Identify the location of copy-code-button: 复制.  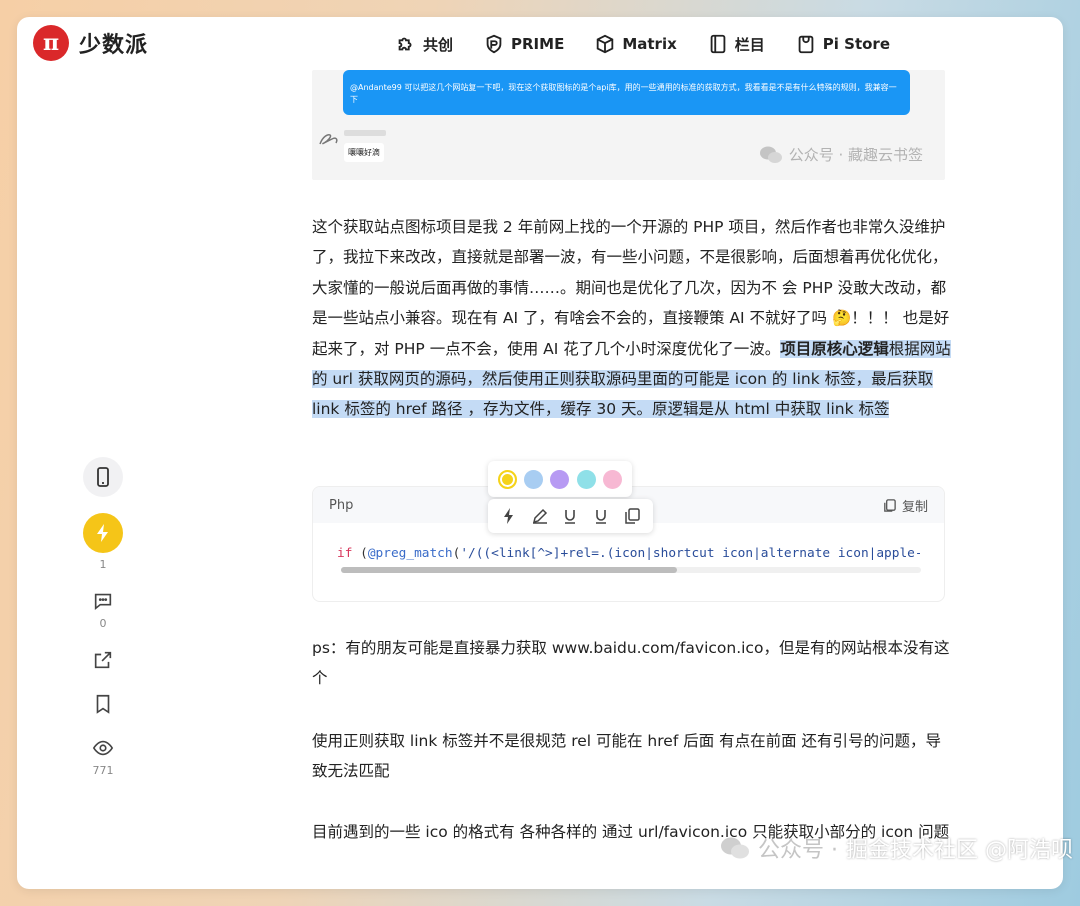
(905, 505).